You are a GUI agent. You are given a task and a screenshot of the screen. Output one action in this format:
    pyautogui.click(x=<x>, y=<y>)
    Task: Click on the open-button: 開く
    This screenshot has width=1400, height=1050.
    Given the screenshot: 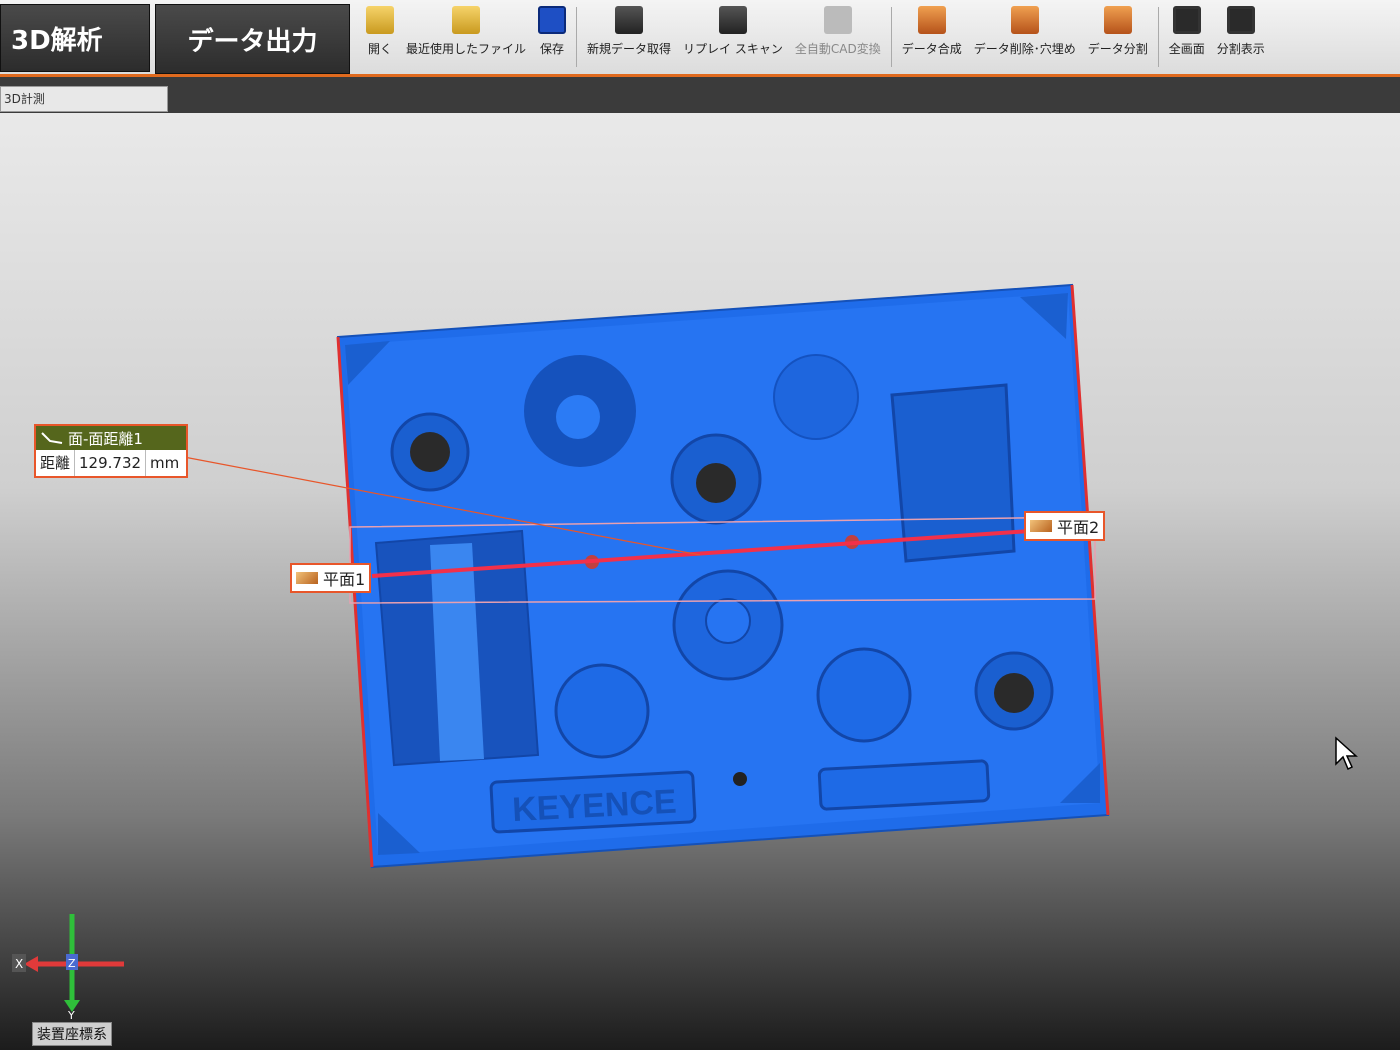 What is the action you would take?
    pyautogui.click(x=380, y=37)
    